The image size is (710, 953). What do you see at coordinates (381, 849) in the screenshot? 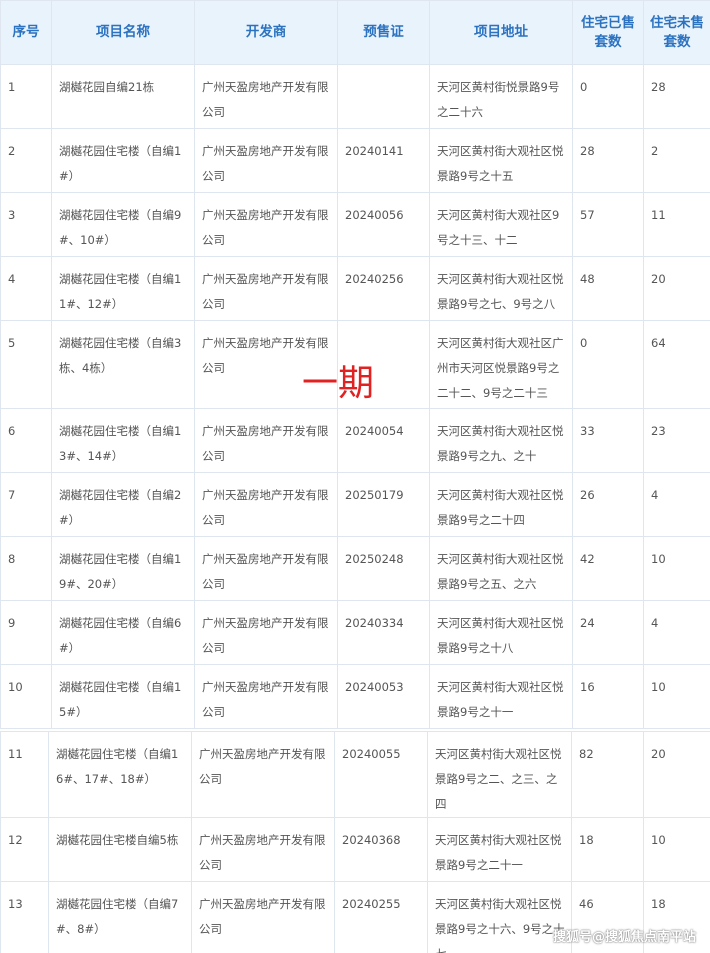
I see `cell-presale-cert: 20240368` at bounding box center [381, 849].